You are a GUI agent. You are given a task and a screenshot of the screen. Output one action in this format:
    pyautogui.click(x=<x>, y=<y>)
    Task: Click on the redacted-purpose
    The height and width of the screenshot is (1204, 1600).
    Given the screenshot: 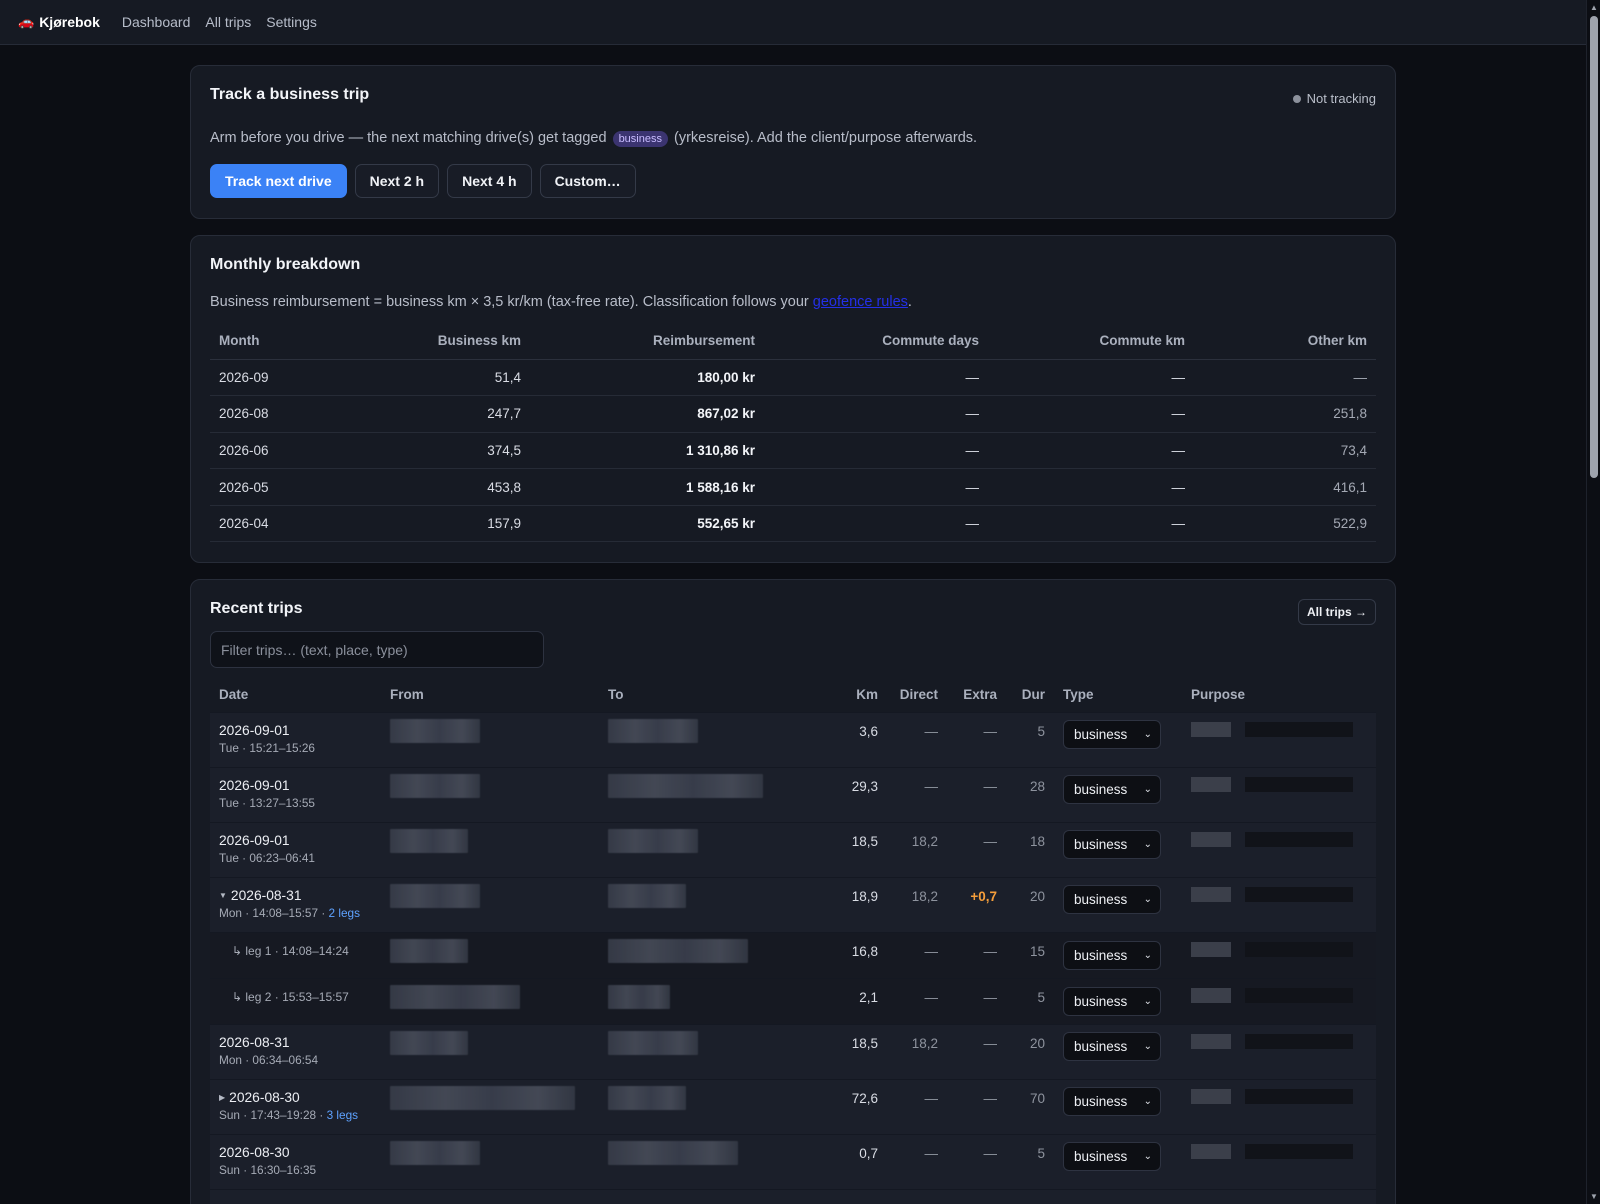 What is the action you would take?
    pyautogui.click(x=1279, y=1151)
    